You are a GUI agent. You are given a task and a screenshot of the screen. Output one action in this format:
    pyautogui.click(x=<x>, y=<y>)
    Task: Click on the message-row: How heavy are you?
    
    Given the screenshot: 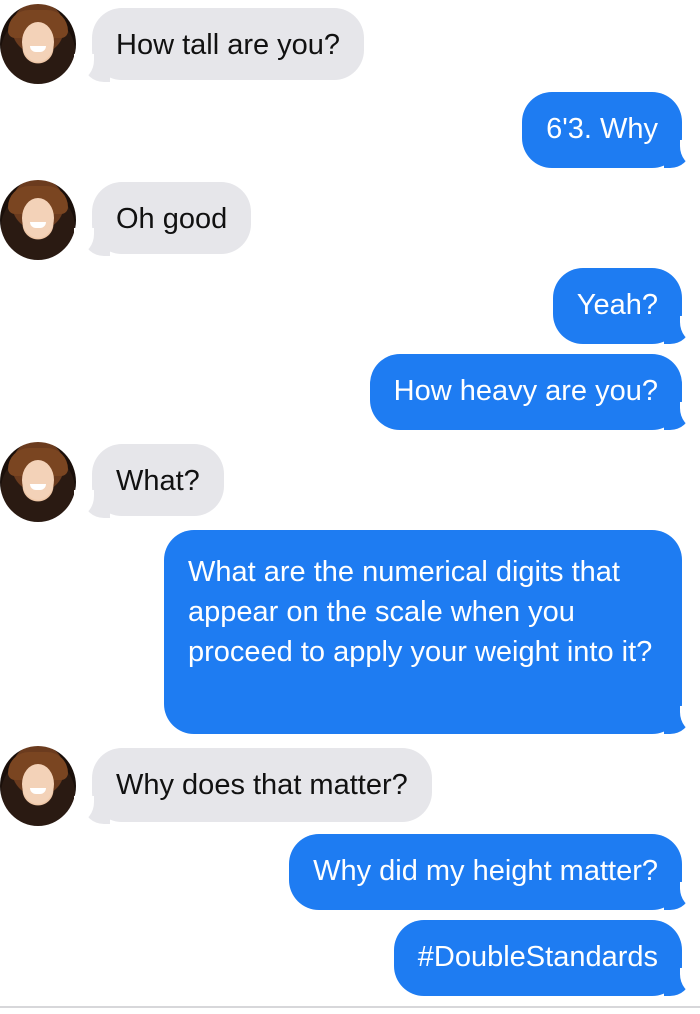 What is the action you would take?
    pyautogui.click(x=350, y=393)
    